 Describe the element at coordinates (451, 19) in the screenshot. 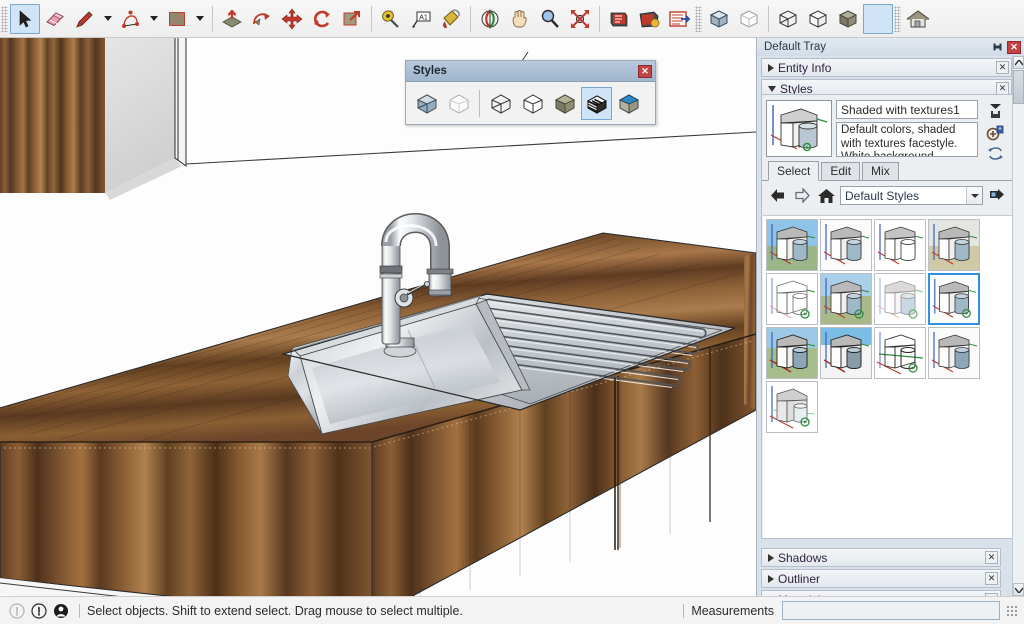

I see `paint-bucket-tool` at that location.